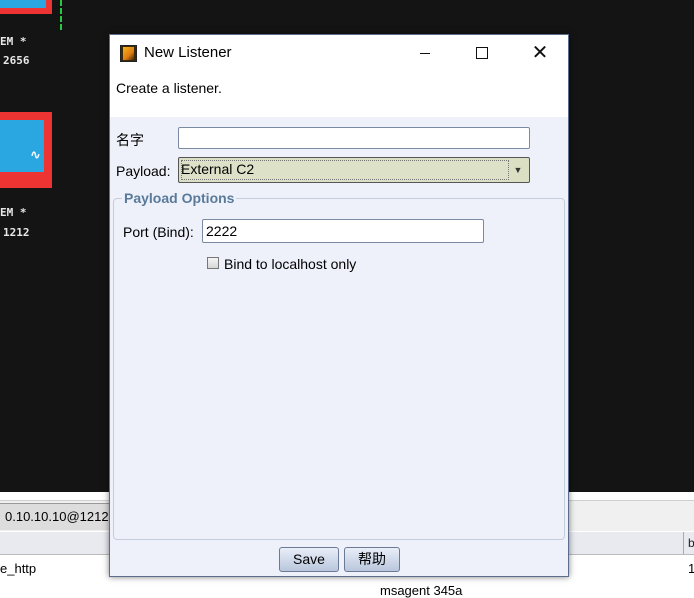 Image resolution: width=694 pixels, height=598 pixels. I want to click on close-button: ✕, so click(540, 53).